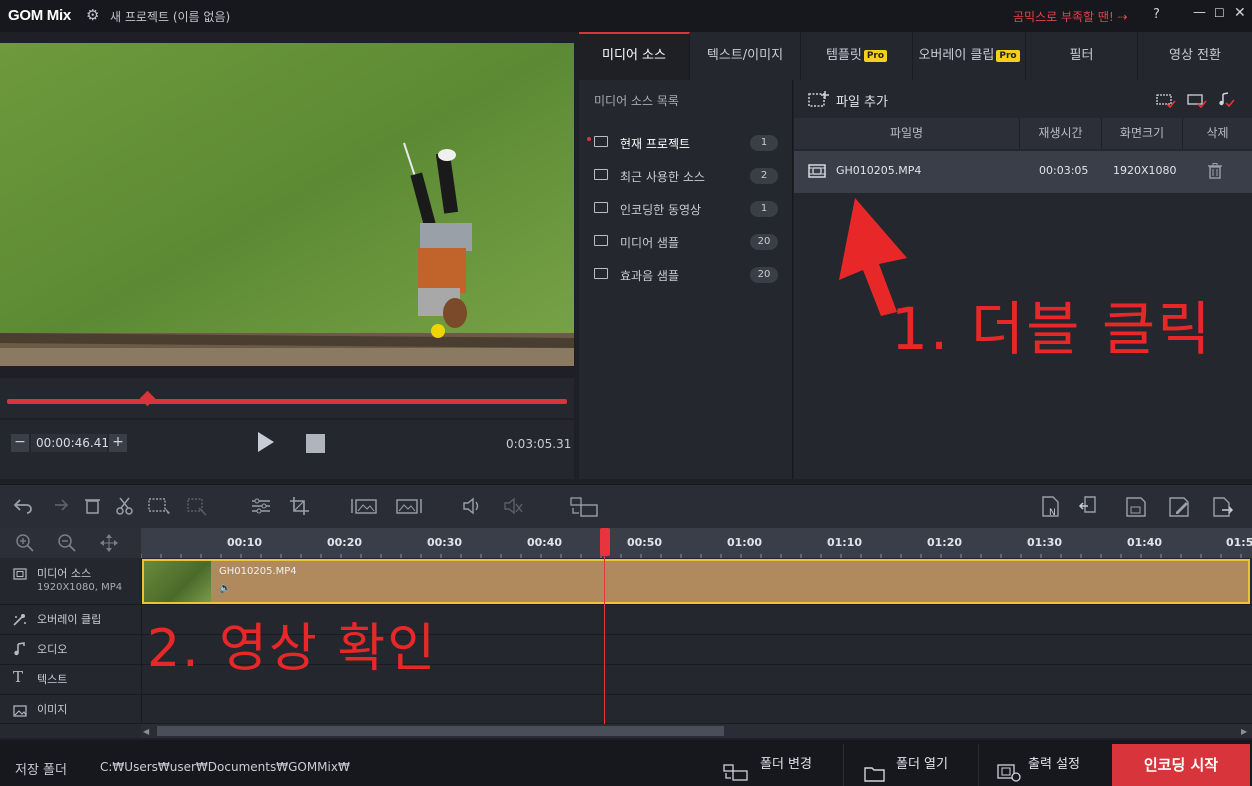 The height and width of the screenshot is (786, 1252). What do you see at coordinates (604, 626) in the screenshot?
I see `playhead-line` at bounding box center [604, 626].